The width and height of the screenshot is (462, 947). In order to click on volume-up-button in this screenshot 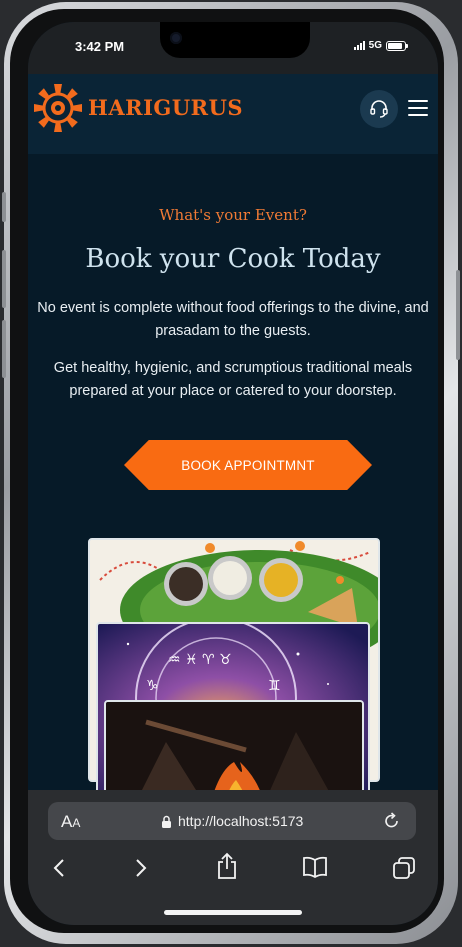, I will do `click(4, 279)`.